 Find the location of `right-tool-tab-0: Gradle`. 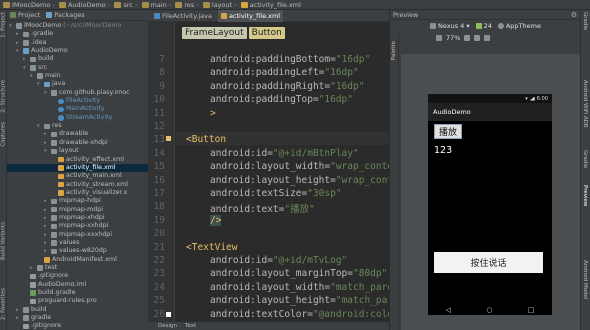

right-tool-tab-0: Gradle is located at coordinates (585, 21).